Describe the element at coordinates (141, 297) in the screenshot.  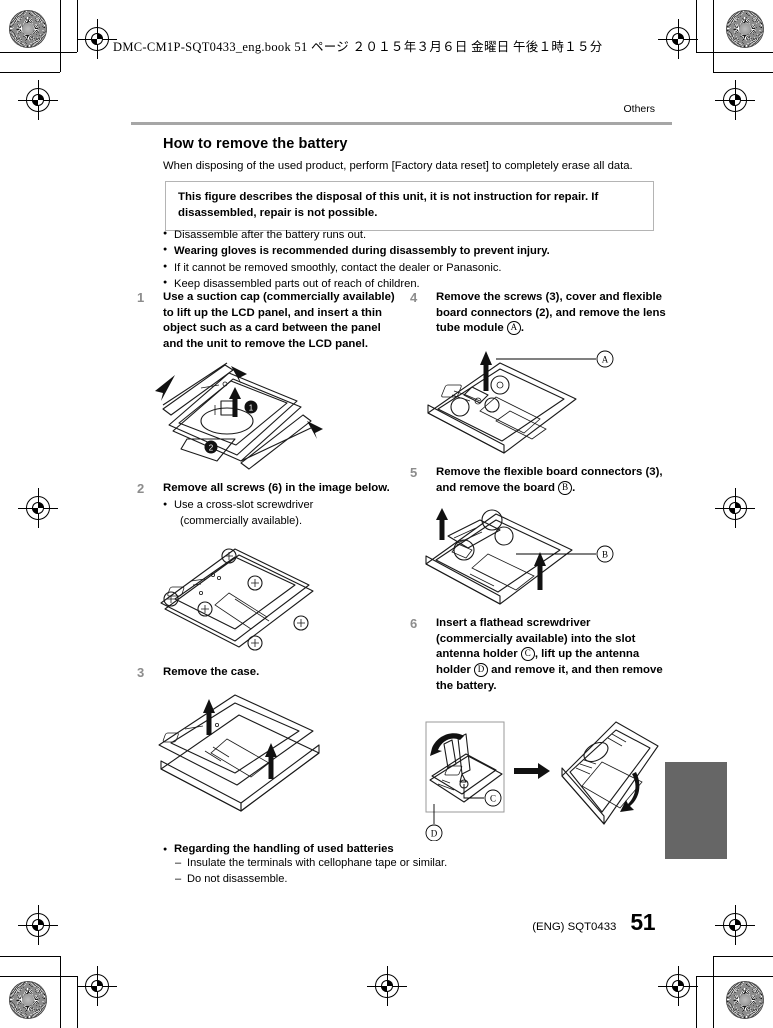
I see `step-number: 1` at that location.